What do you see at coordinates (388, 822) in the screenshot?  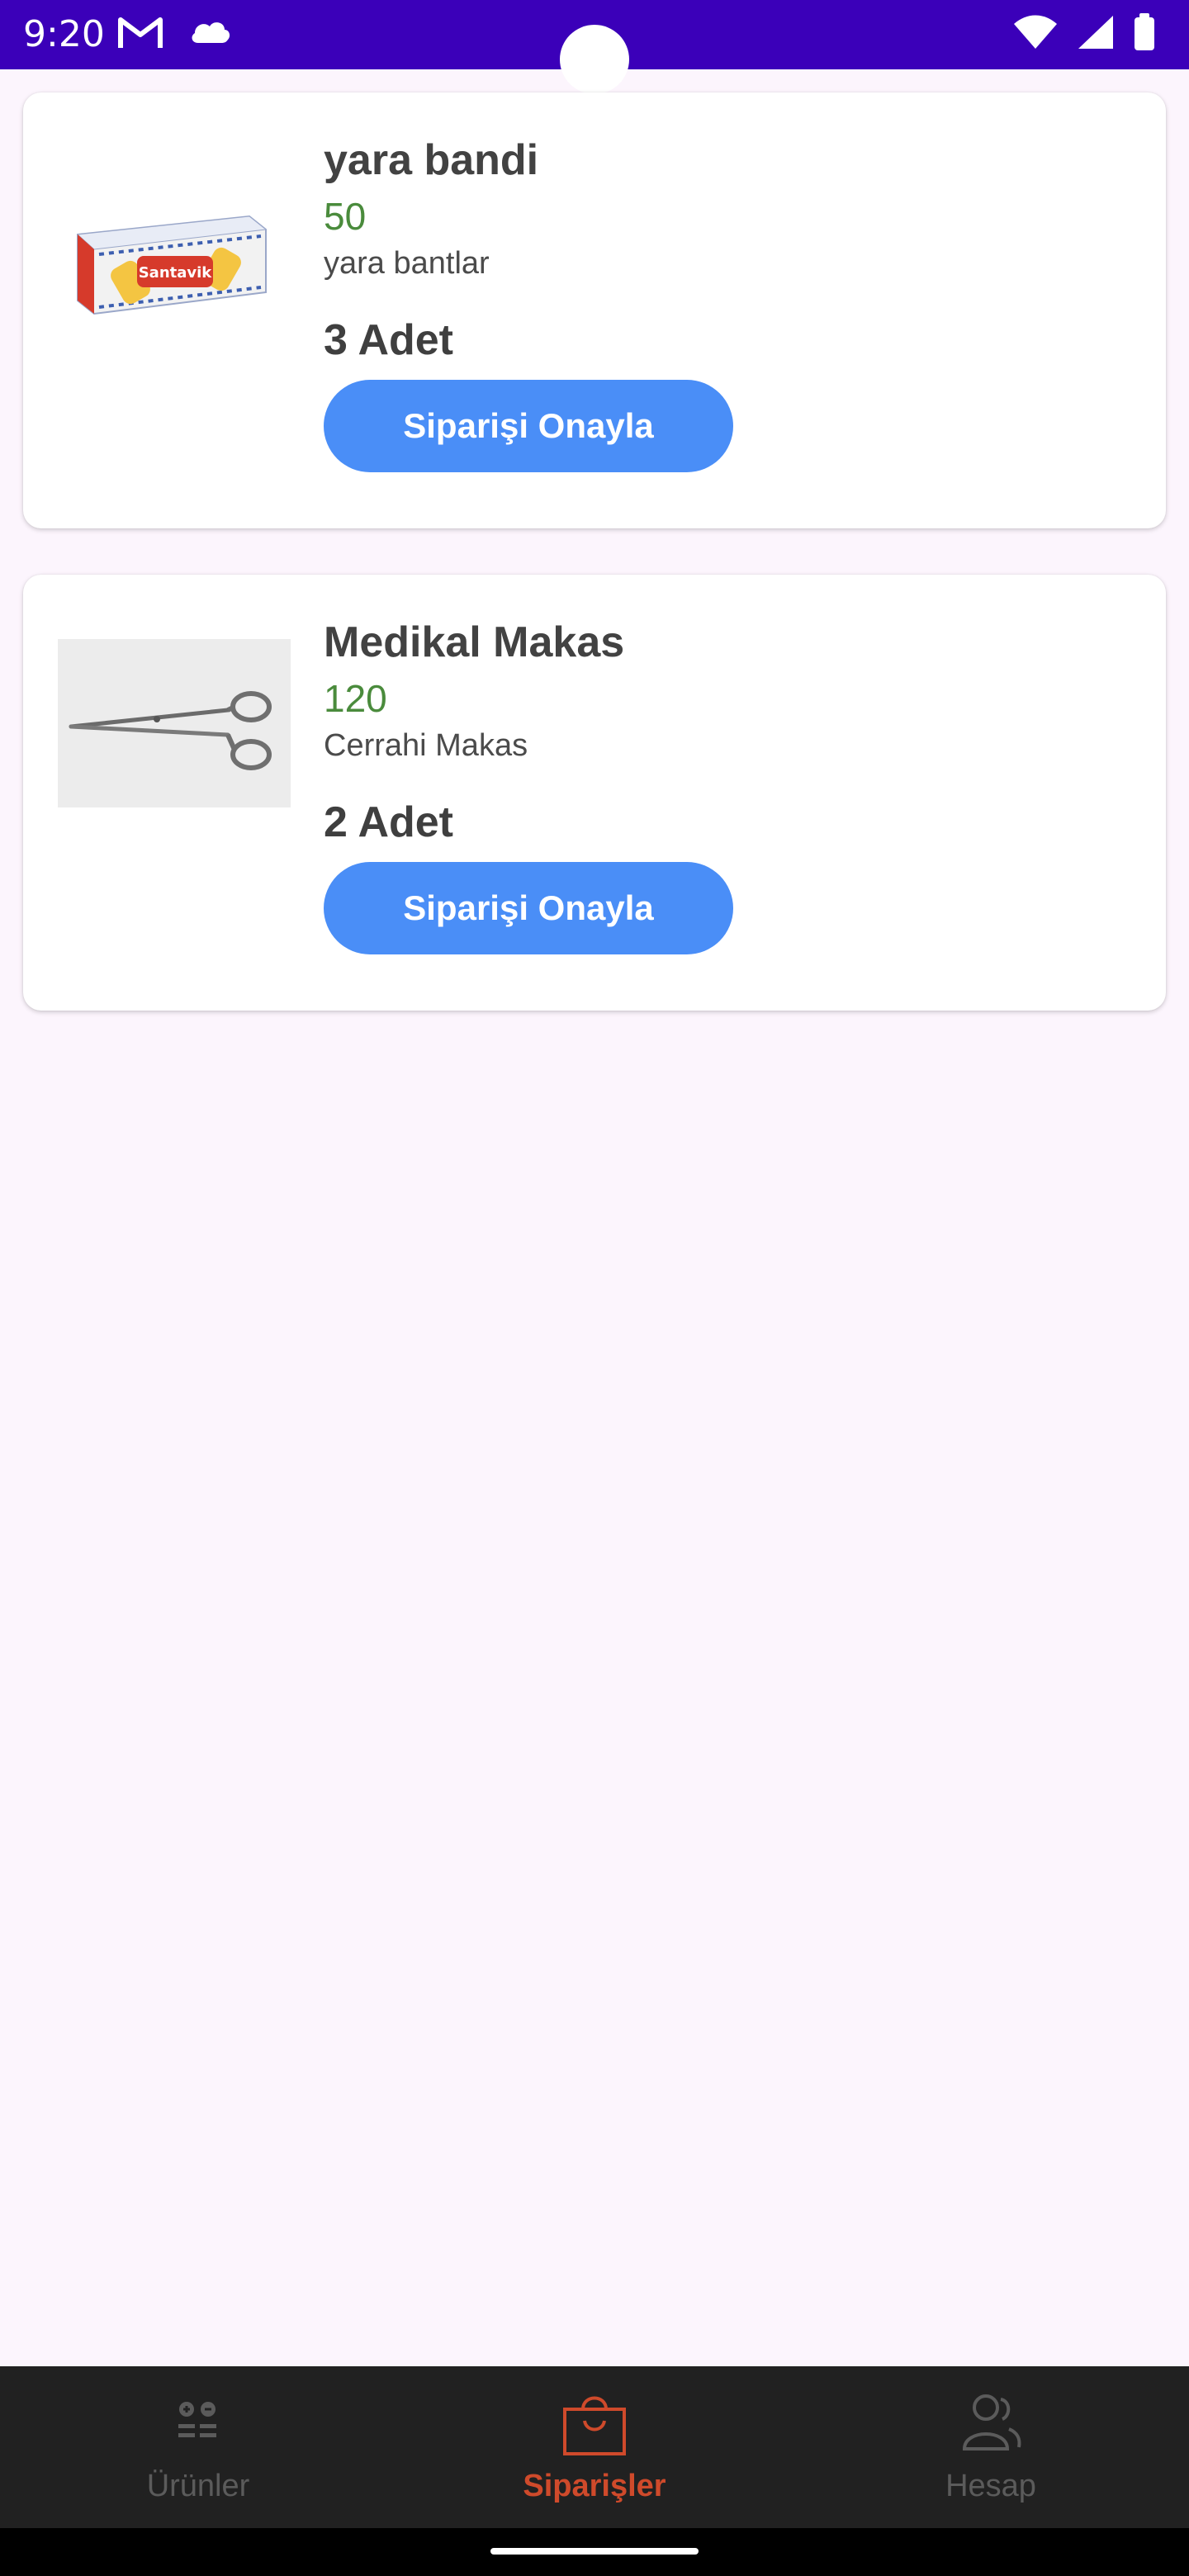 I see `product-quantity: 2 Adet` at bounding box center [388, 822].